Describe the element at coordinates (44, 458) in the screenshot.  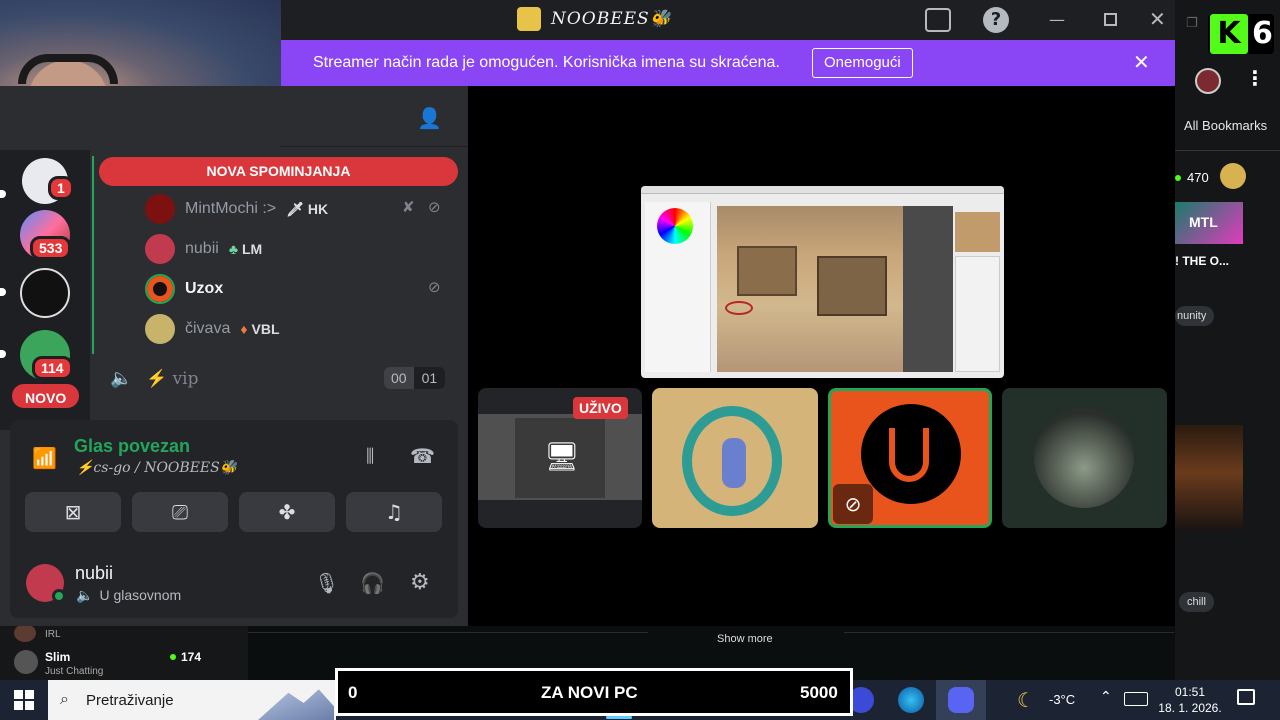
I see `signal-icon: 📶` at that location.